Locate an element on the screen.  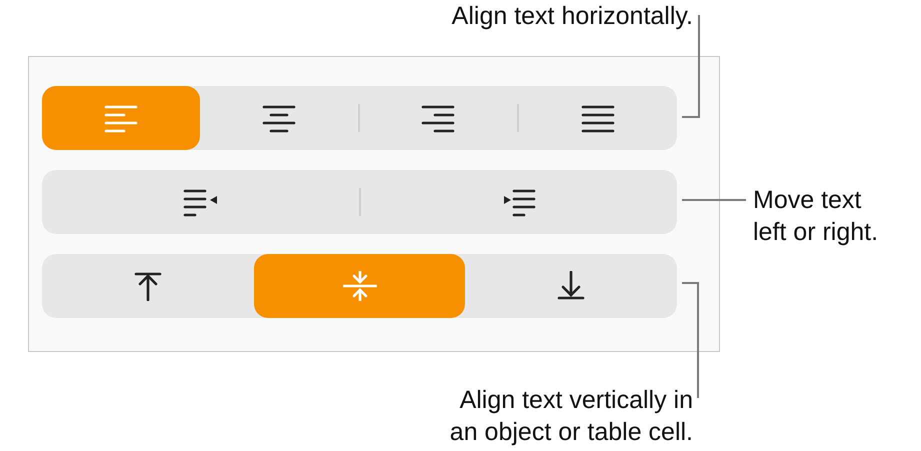
align-left-button is located at coordinates (121, 118).